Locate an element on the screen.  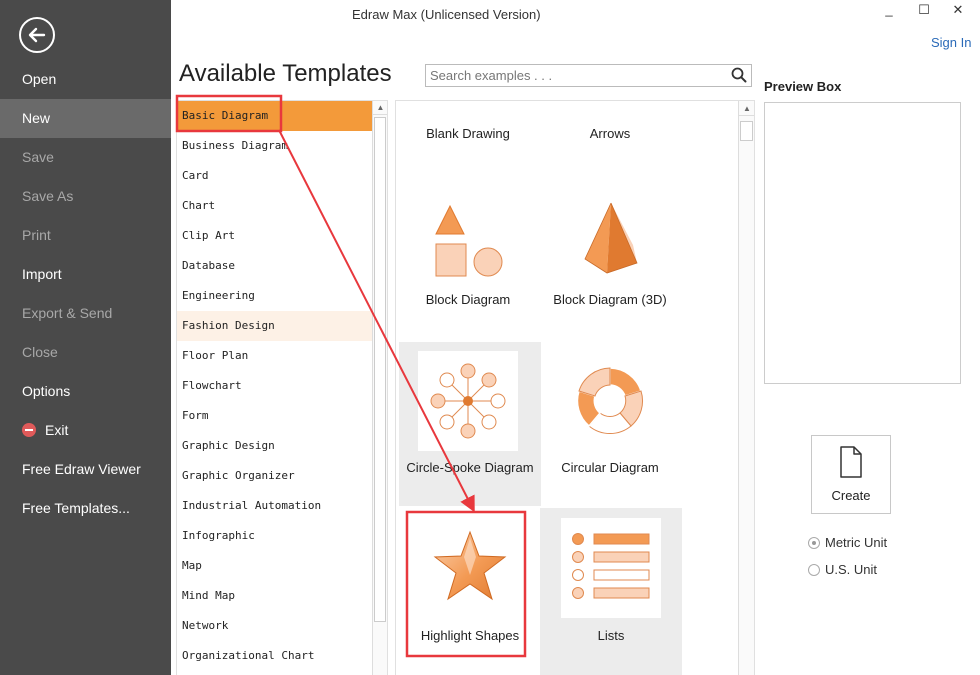
search-input is located at coordinates (571, 75).